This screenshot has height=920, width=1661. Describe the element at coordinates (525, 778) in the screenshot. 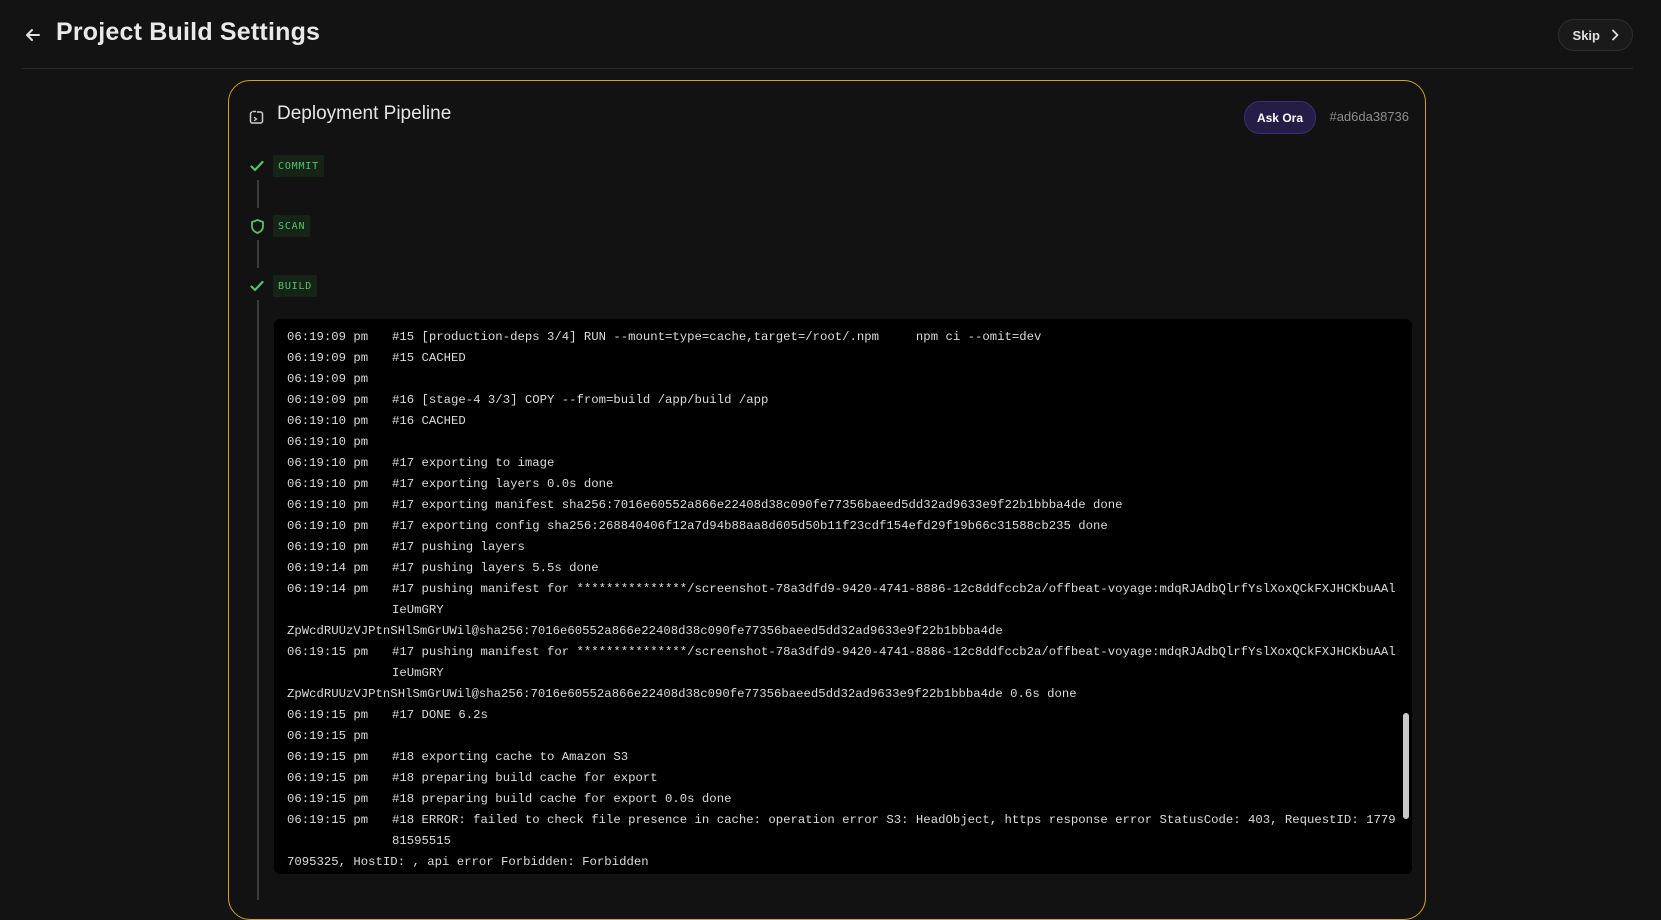

I see `log-message: #18 preparing build cache for export` at that location.